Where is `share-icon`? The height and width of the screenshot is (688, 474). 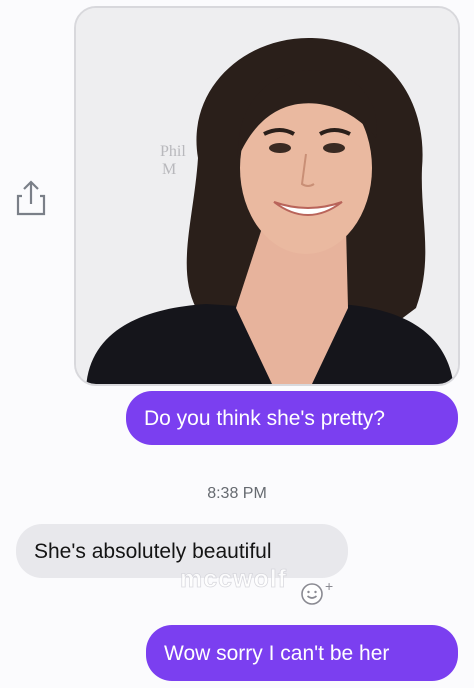 share-icon is located at coordinates (31, 197).